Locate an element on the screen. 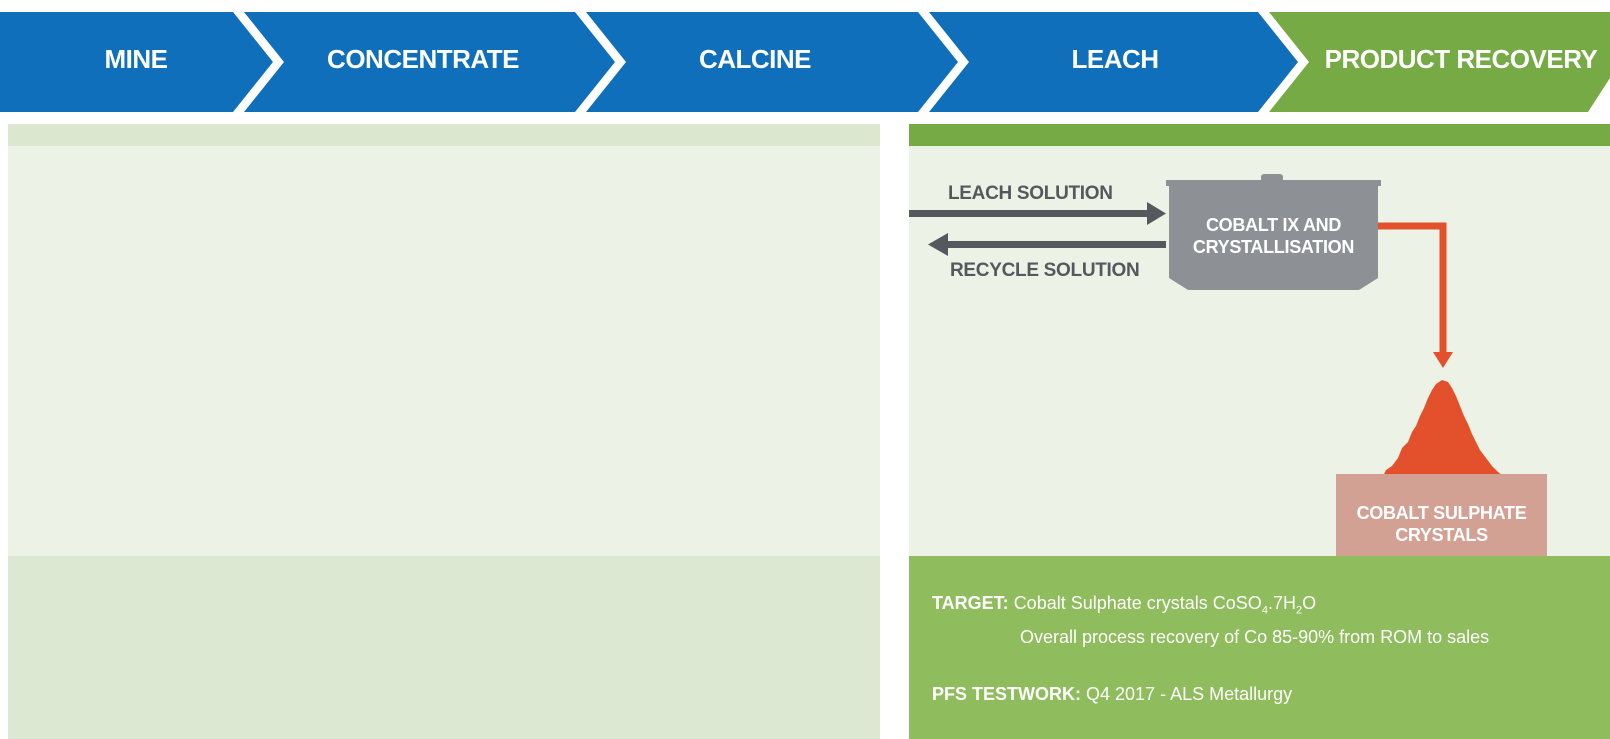 This screenshot has width=1610, height=739. recycle-solution-arrow is located at coordinates (1047, 244).